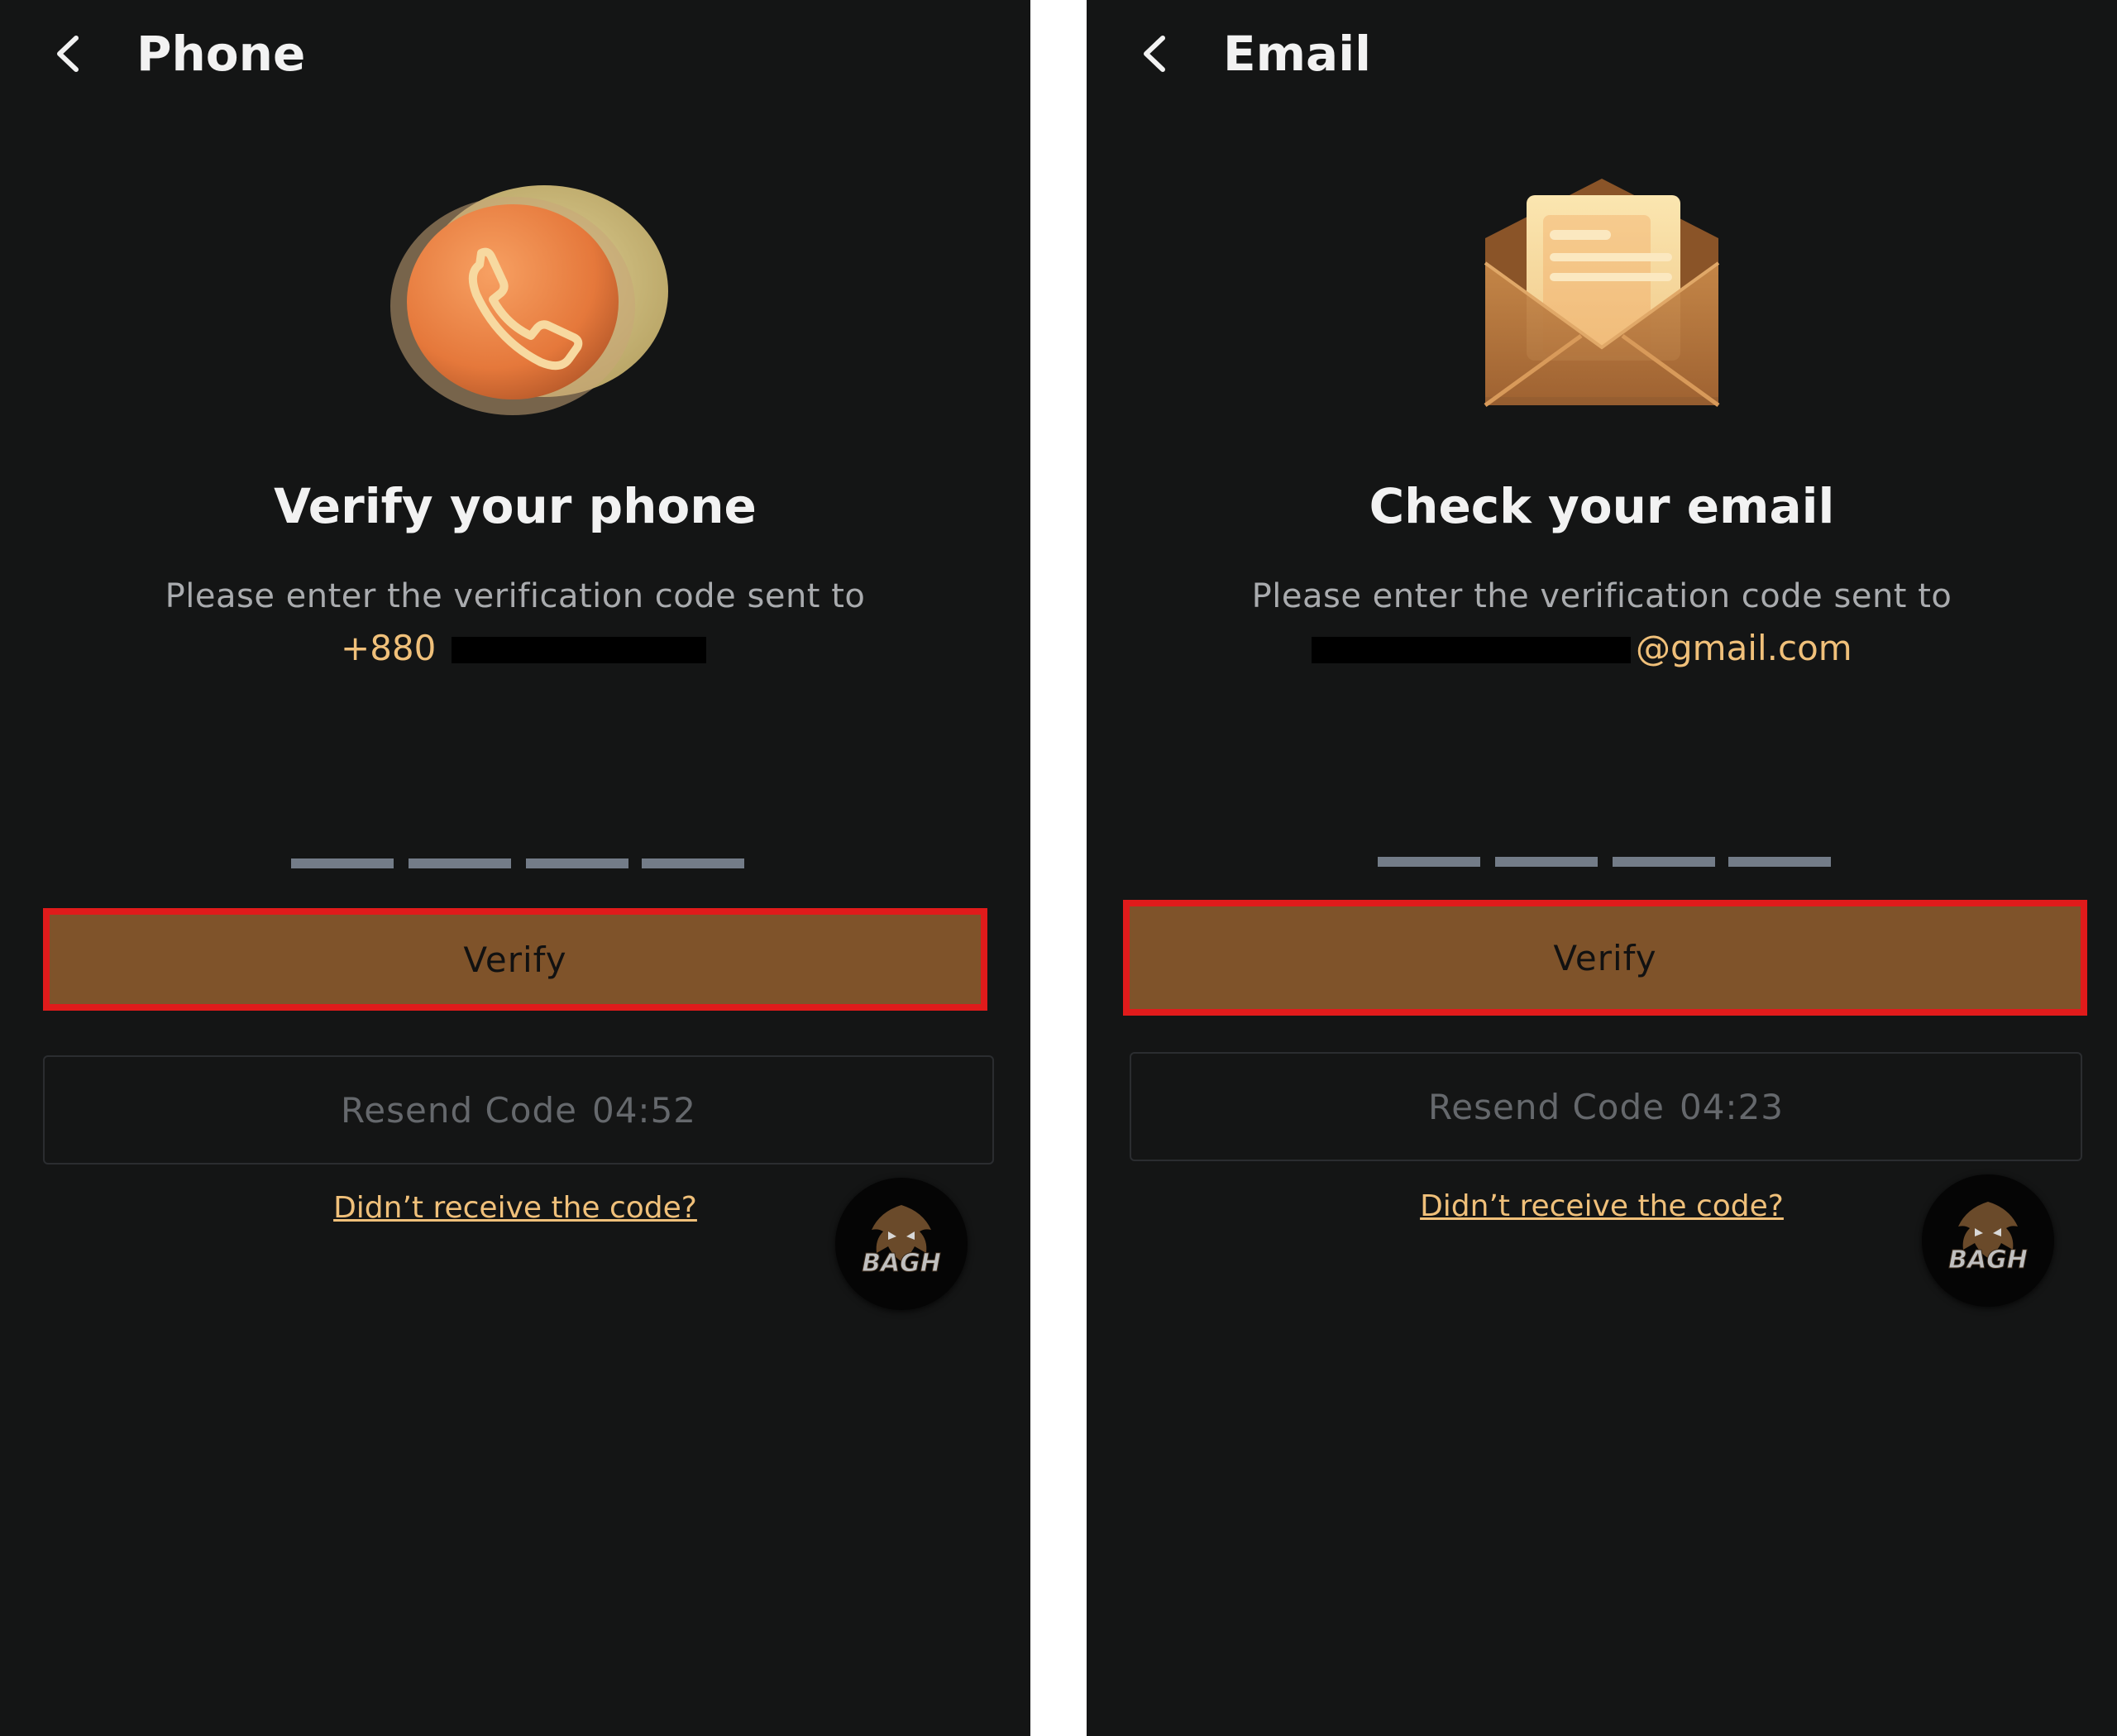  What do you see at coordinates (1297, 54) in the screenshot?
I see `page-title: Email` at bounding box center [1297, 54].